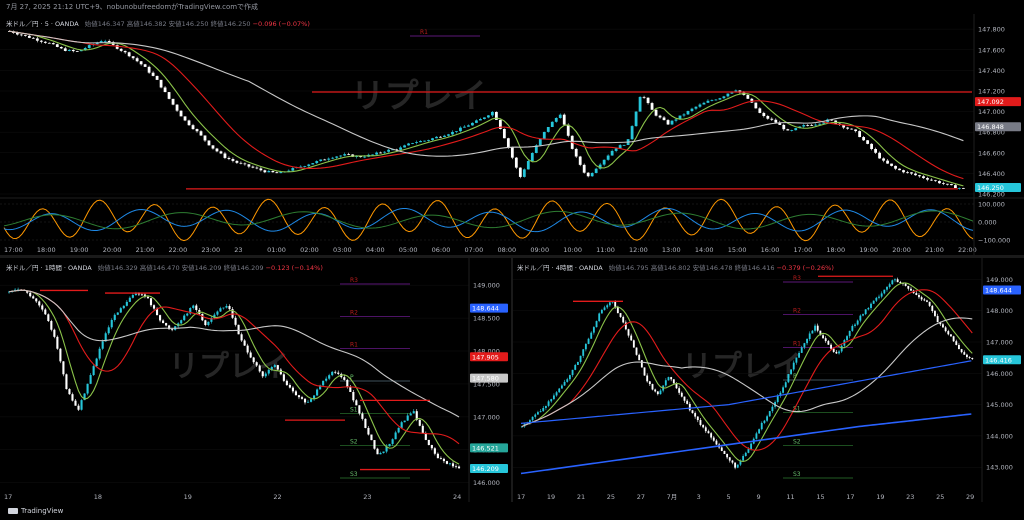  Describe the element at coordinates (277, 497) in the screenshot. I see `x-tick-label: 22` at that location.